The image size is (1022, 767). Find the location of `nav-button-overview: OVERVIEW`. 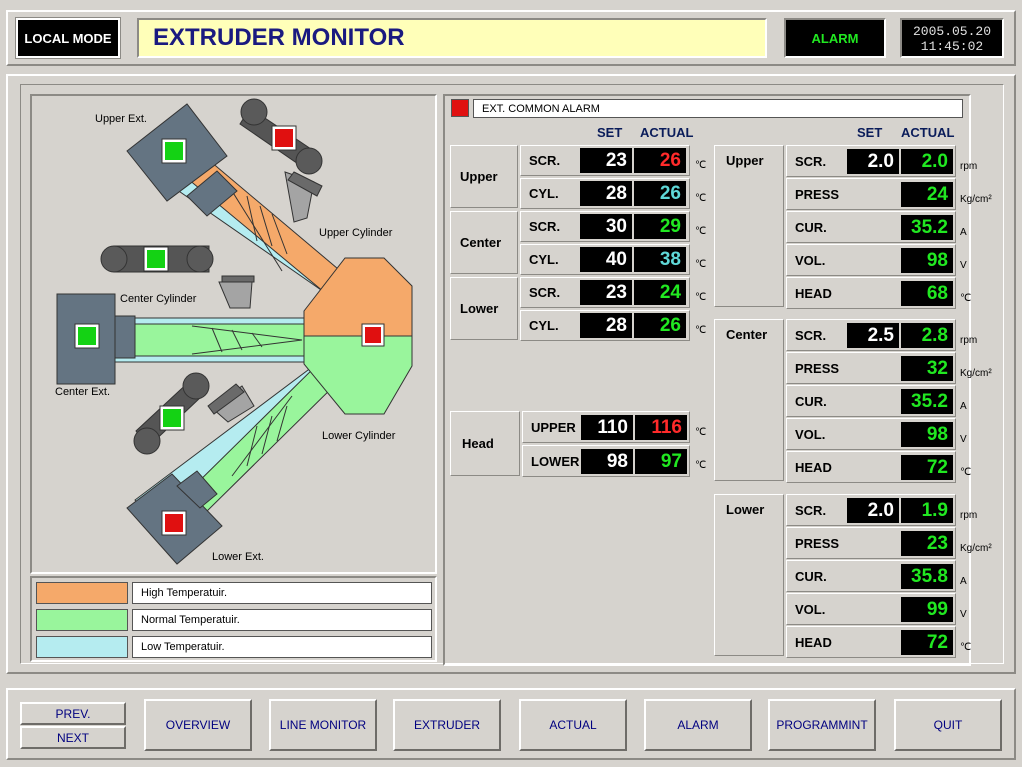

nav-button-overview: OVERVIEW is located at coordinates (198, 725).